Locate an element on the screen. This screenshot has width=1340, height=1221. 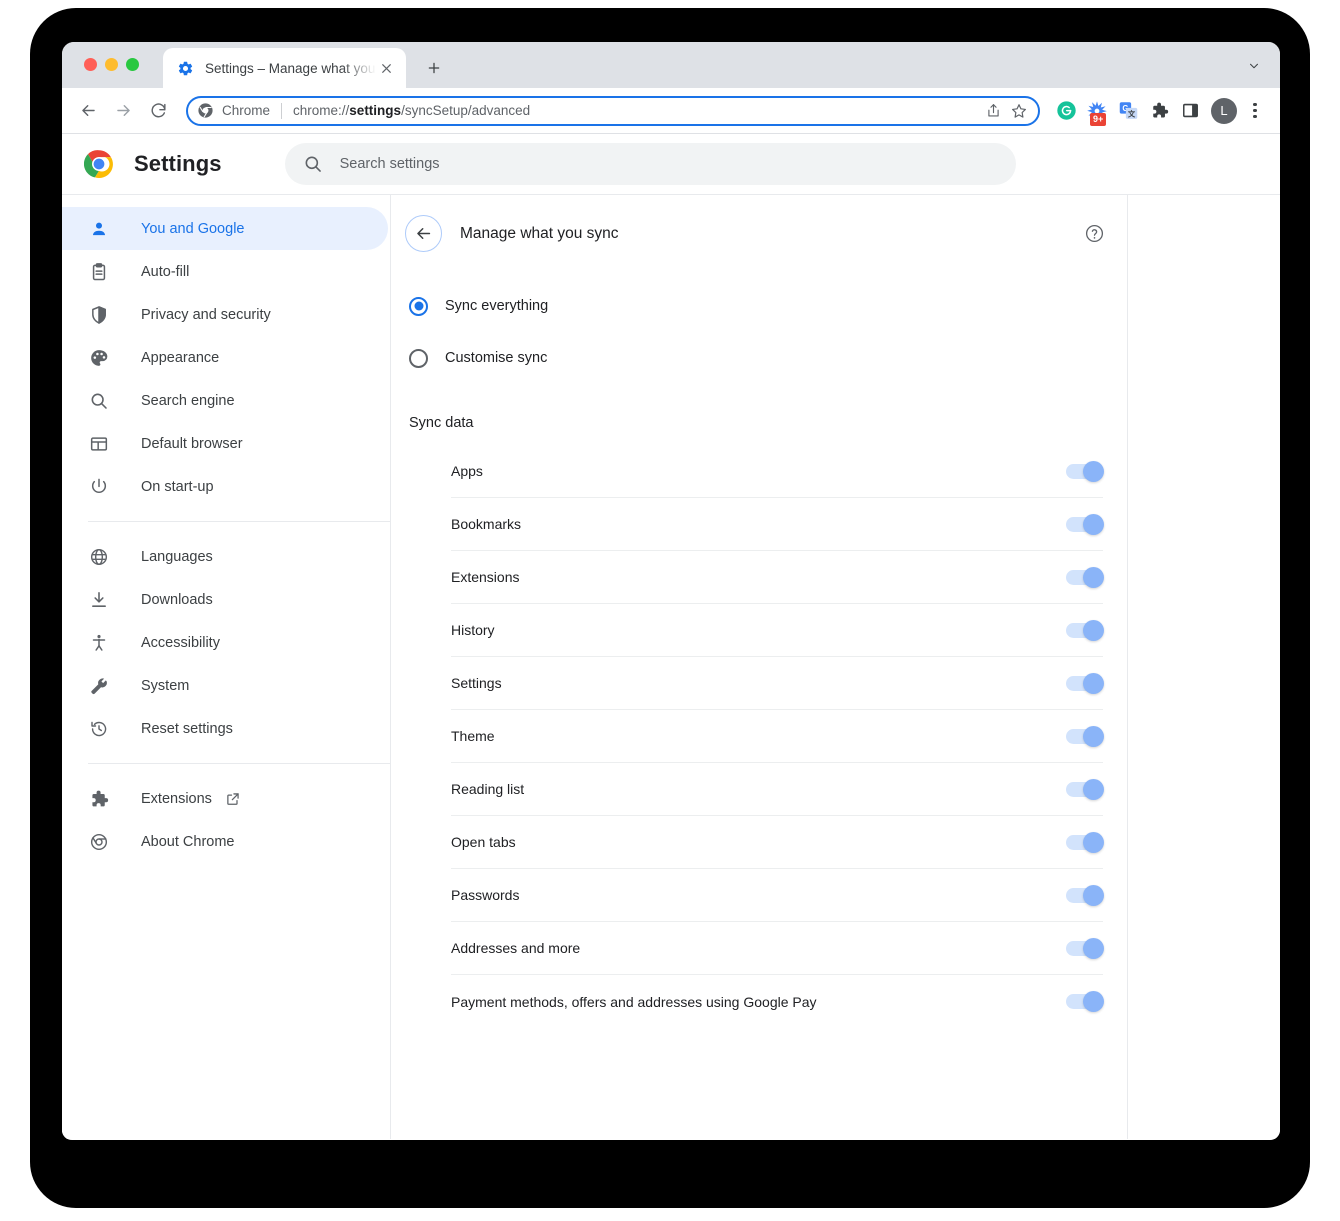
sidebar-item-languages: Languages is located at coordinates (225, 556).